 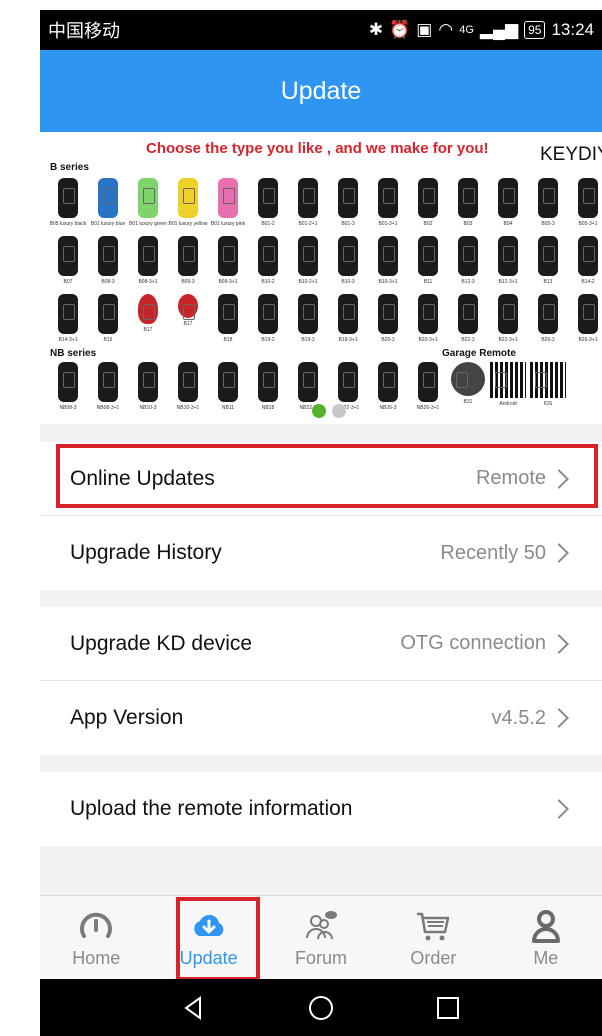 What do you see at coordinates (508, 224) in the screenshot?
I see `remote-key-label: B04` at bounding box center [508, 224].